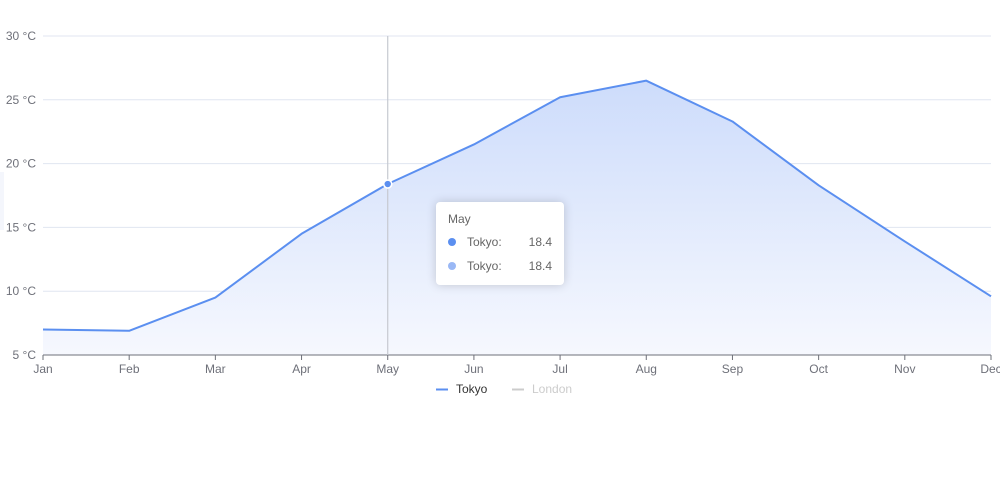  I want to click on y-tick-label: 20 °C, so click(21, 164).